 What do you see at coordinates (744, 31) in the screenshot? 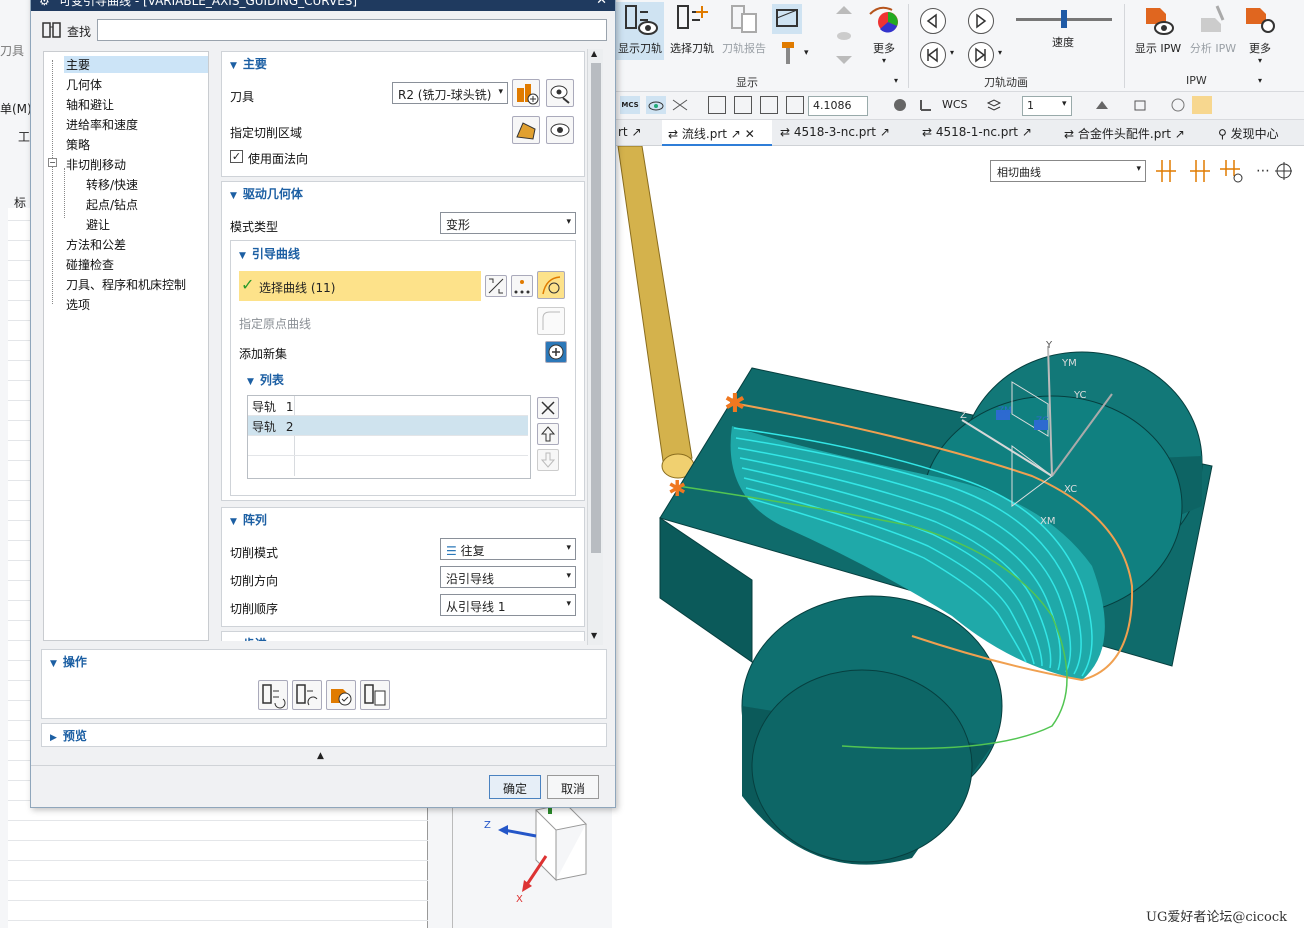
I see `toolpath-report-button: 刀轨报告` at bounding box center [744, 31].